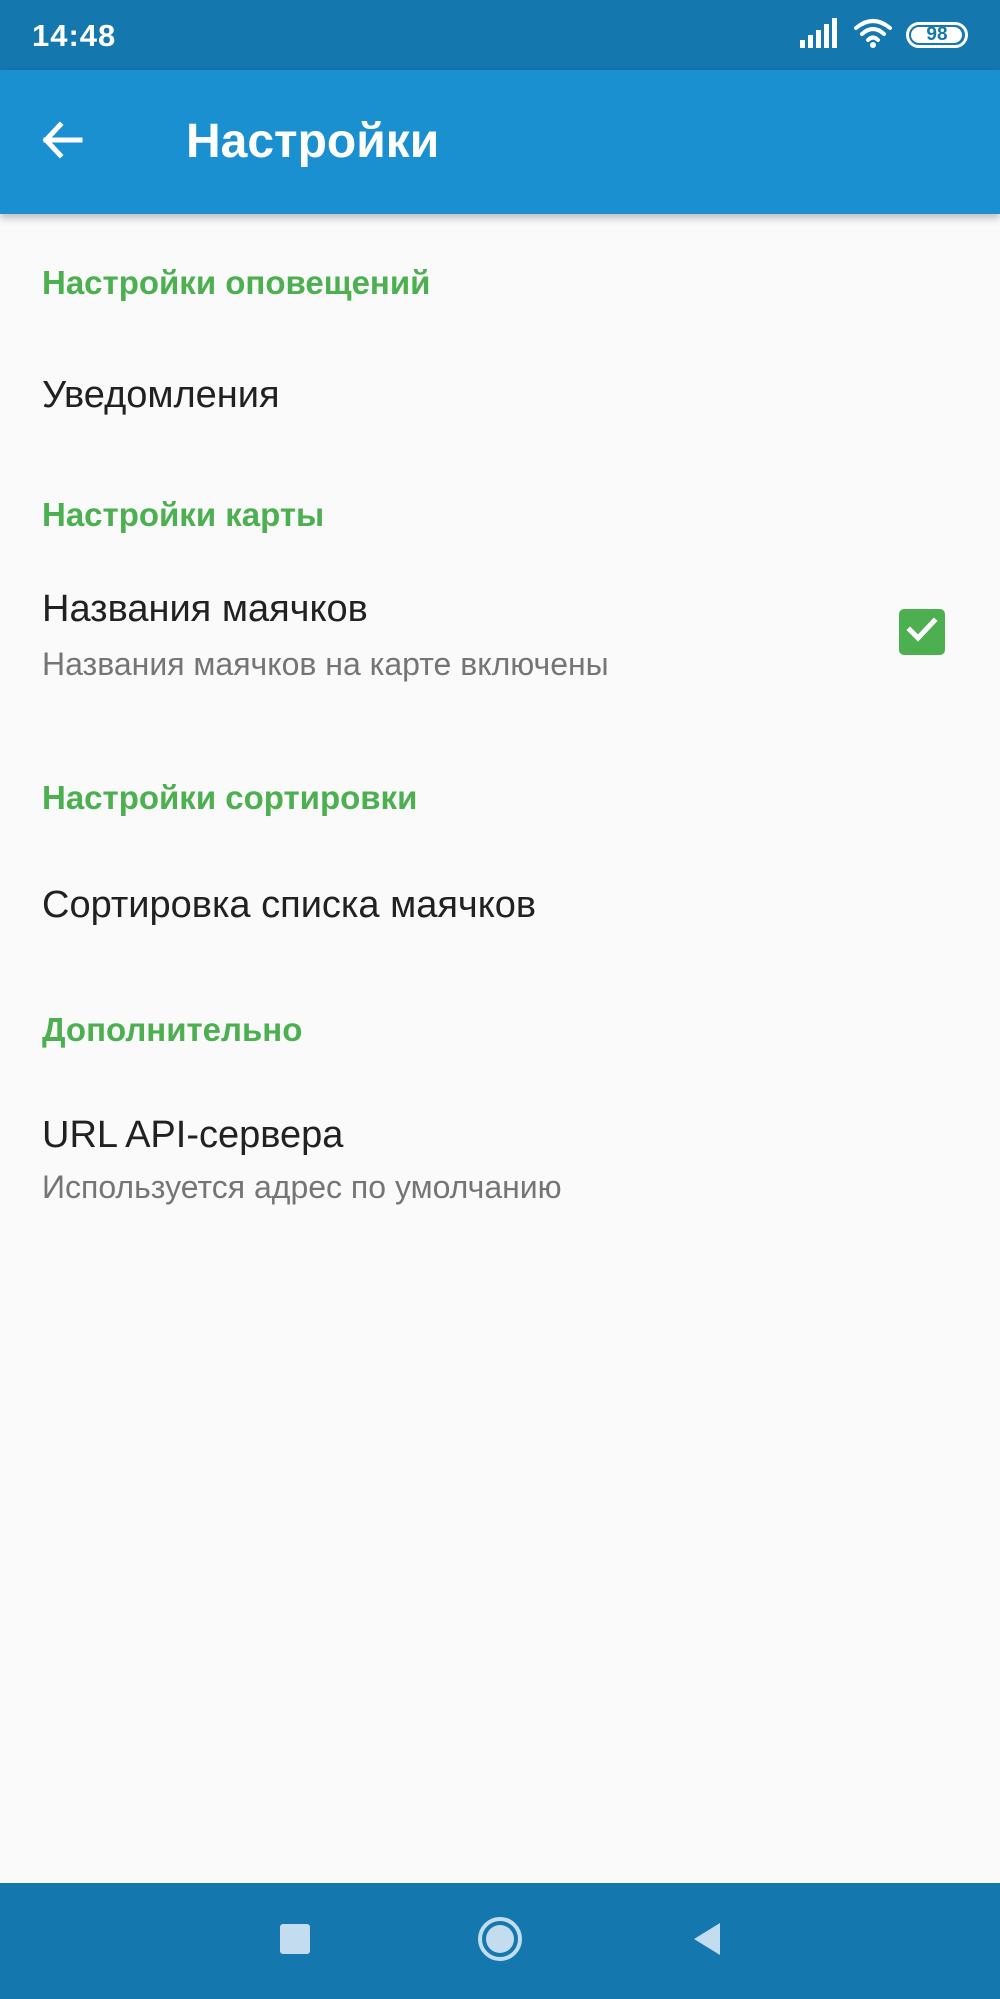 This screenshot has width=1000, height=1999. Describe the element at coordinates (236, 282) in the screenshot. I see `section-header-notifications: Настройки оповещений` at that location.